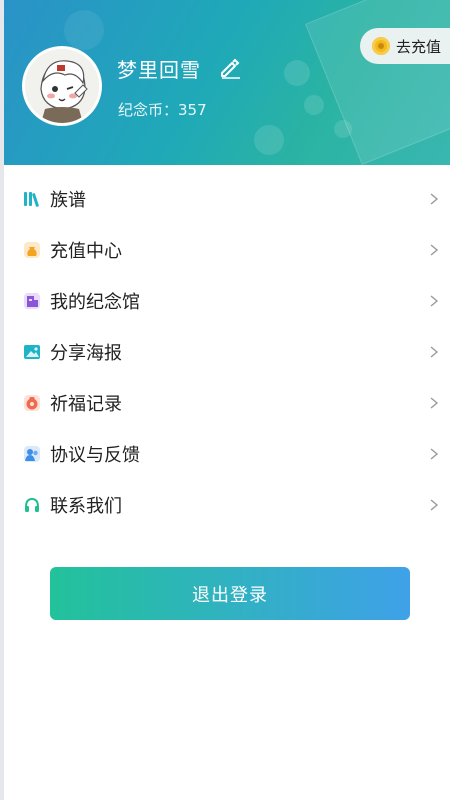  Describe the element at coordinates (32, 505) in the screenshot. I see `headset-icon` at that location.